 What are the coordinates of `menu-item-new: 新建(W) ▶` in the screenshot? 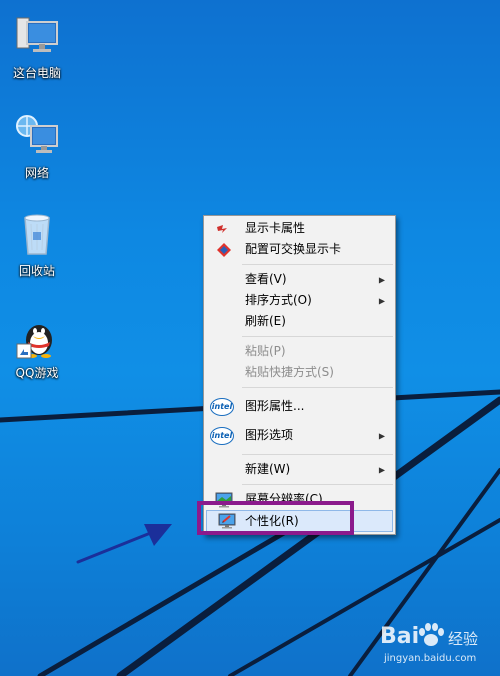 It's located at (299, 469).